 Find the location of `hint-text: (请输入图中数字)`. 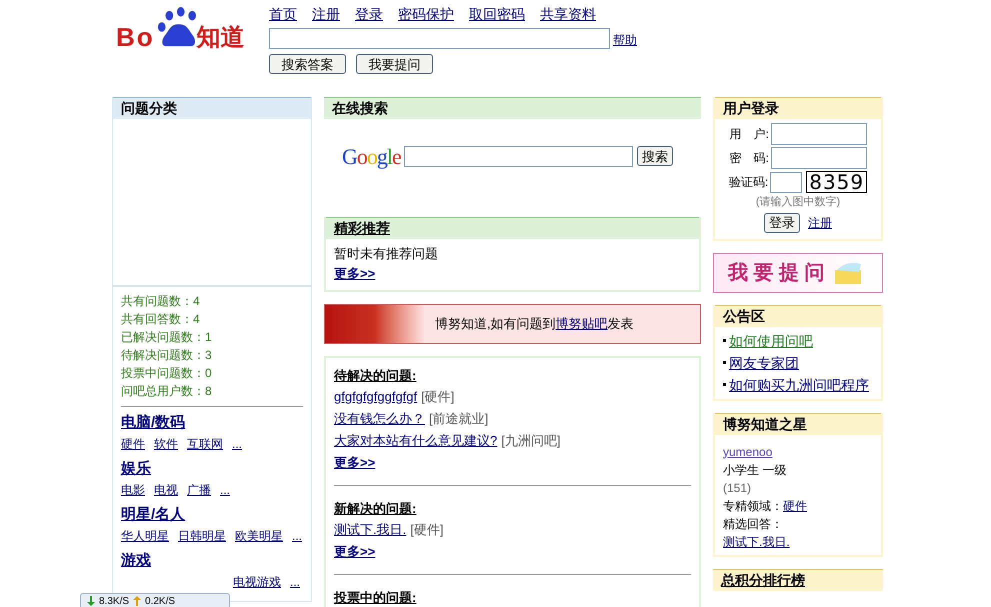

hint-text: (请输入图中数字) is located at coordinates (798, 202).